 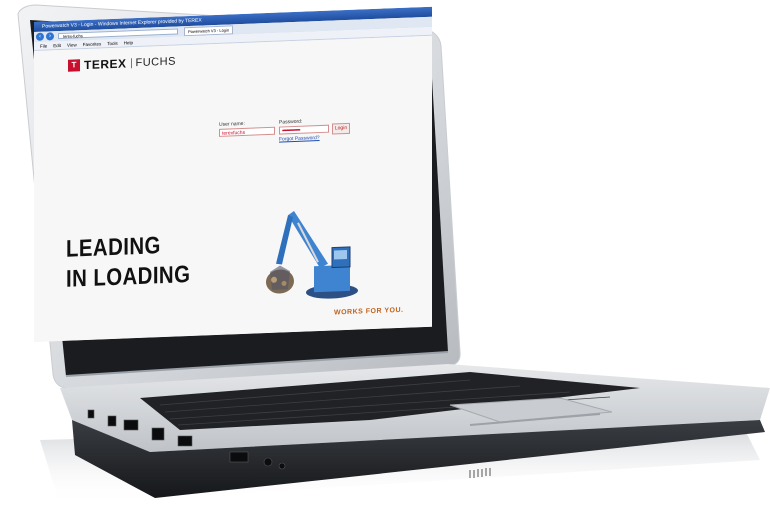 I want to click on tagline: WORKS FOR YOU., so click(x=369, y=311).